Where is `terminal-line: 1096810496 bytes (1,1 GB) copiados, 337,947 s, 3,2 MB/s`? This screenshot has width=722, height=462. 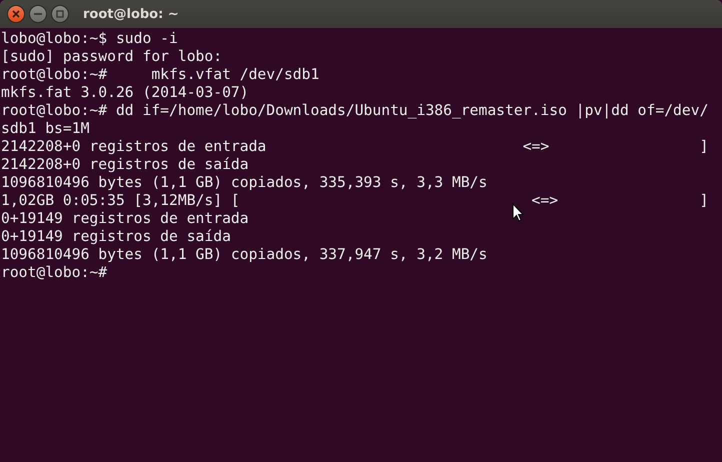
terminal-line: 1096810496 bytes (1,1 GB) copiados, 337,947 s, 3,2 MB/s is located at coordinates (244, 255).